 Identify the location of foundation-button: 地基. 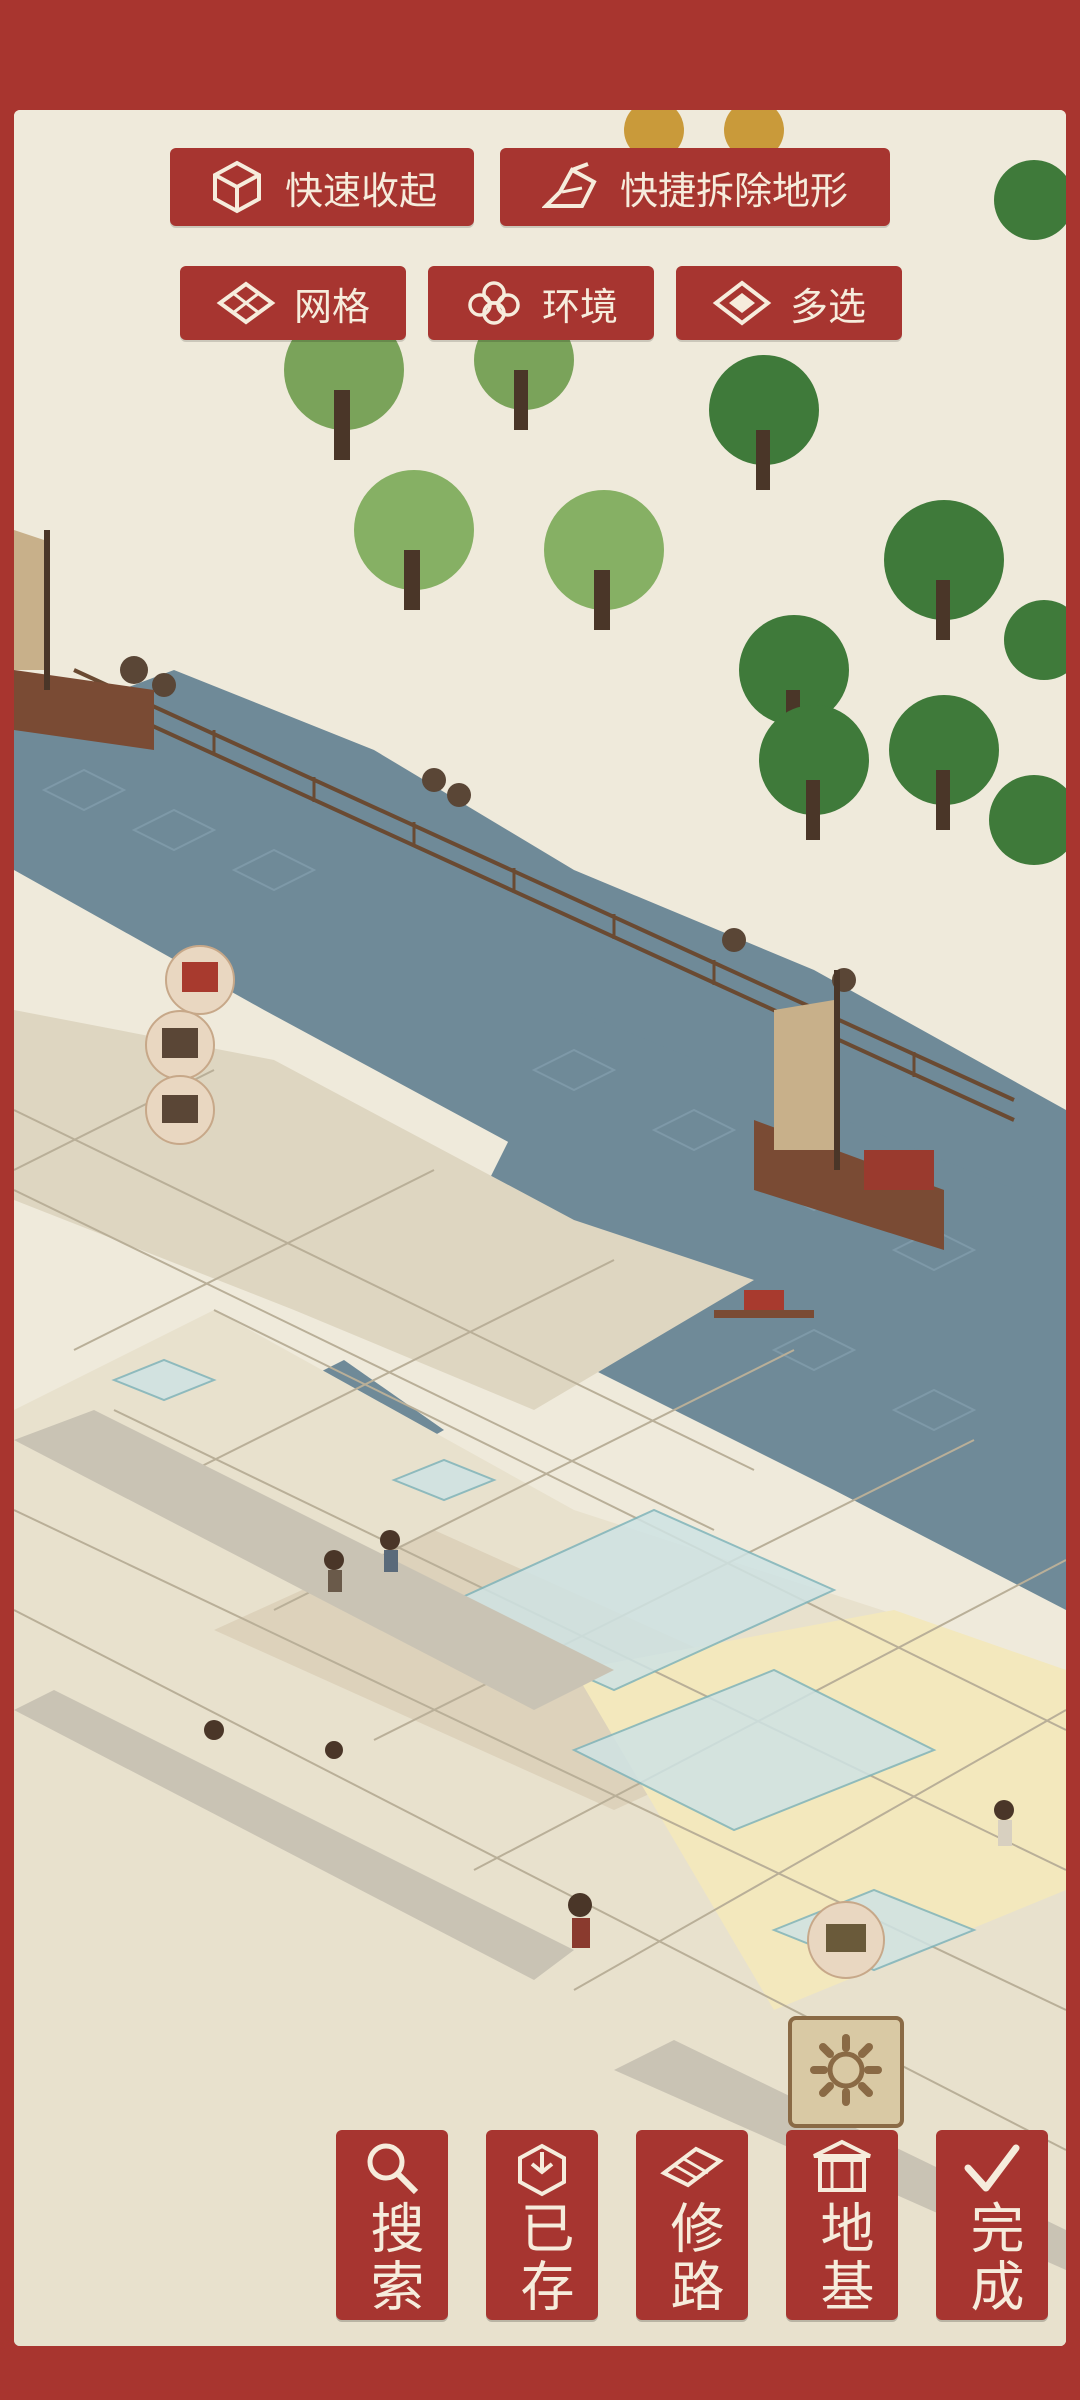
(842, 2225).